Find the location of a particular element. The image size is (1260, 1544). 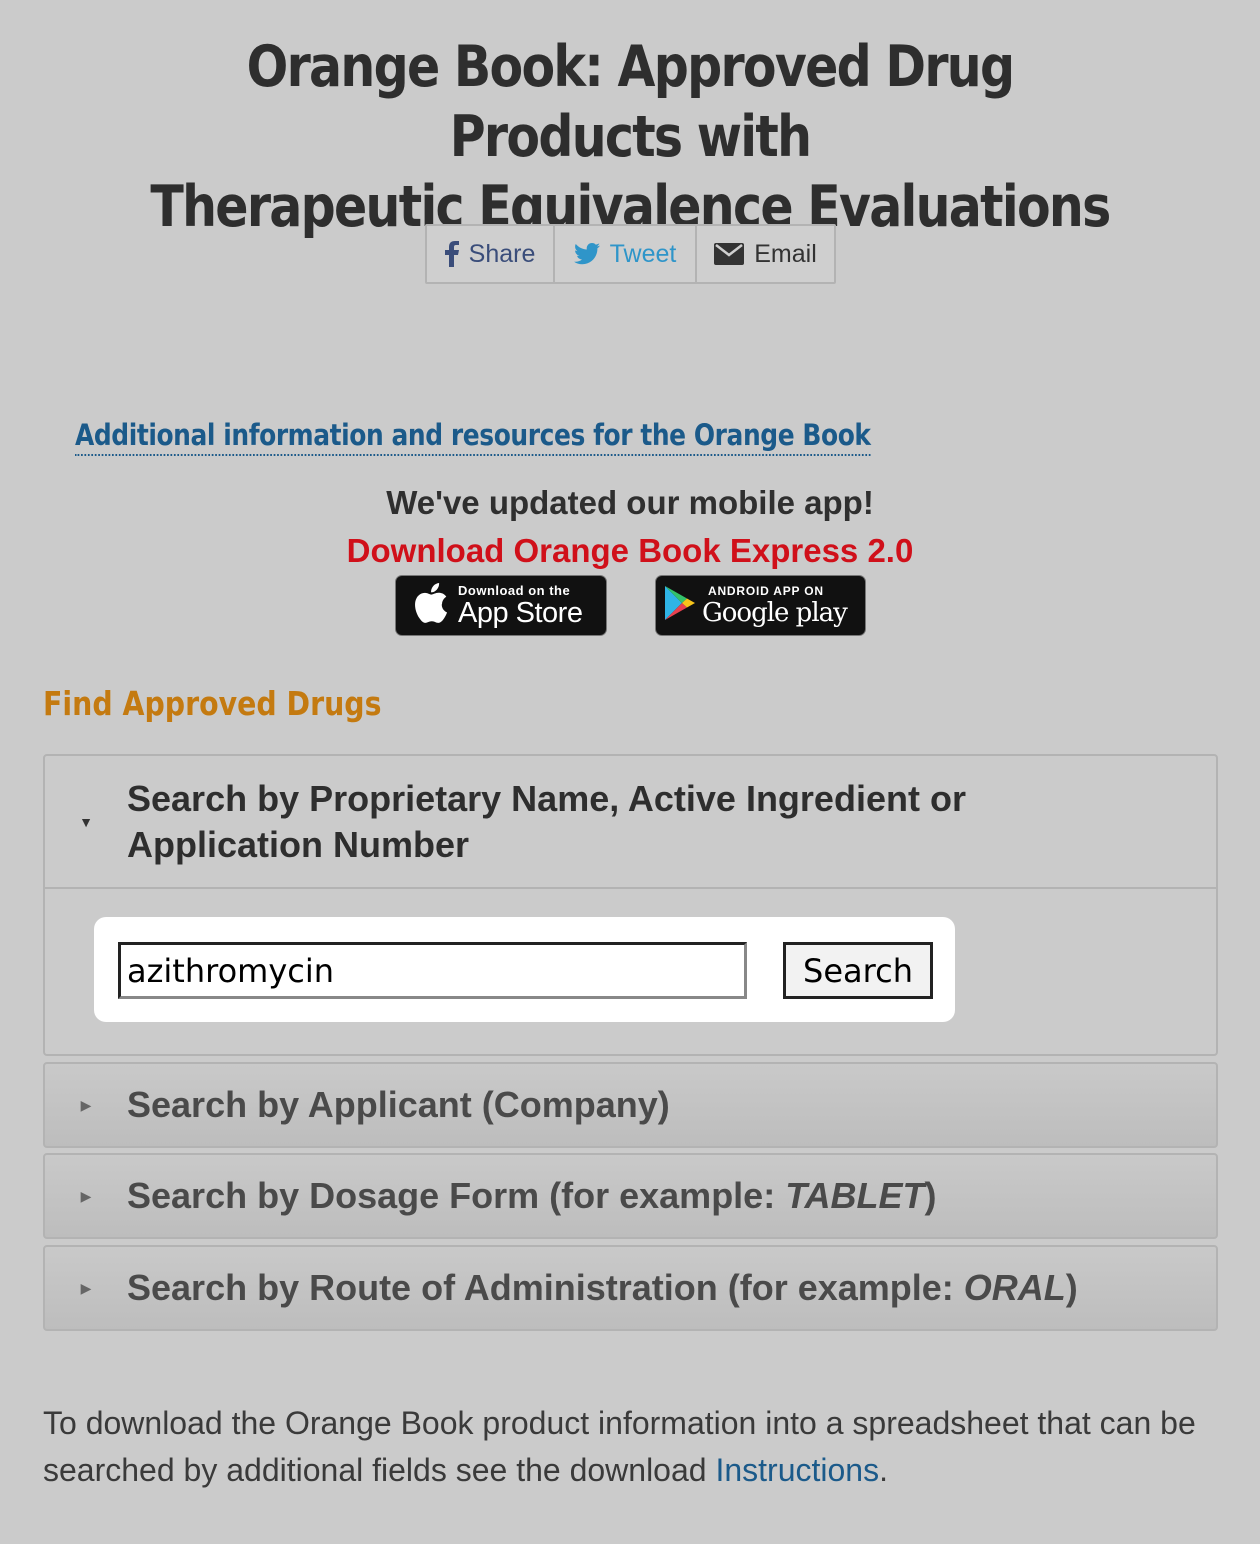

share-bar: Share Tweet Email is located at coordinates (630, 254).